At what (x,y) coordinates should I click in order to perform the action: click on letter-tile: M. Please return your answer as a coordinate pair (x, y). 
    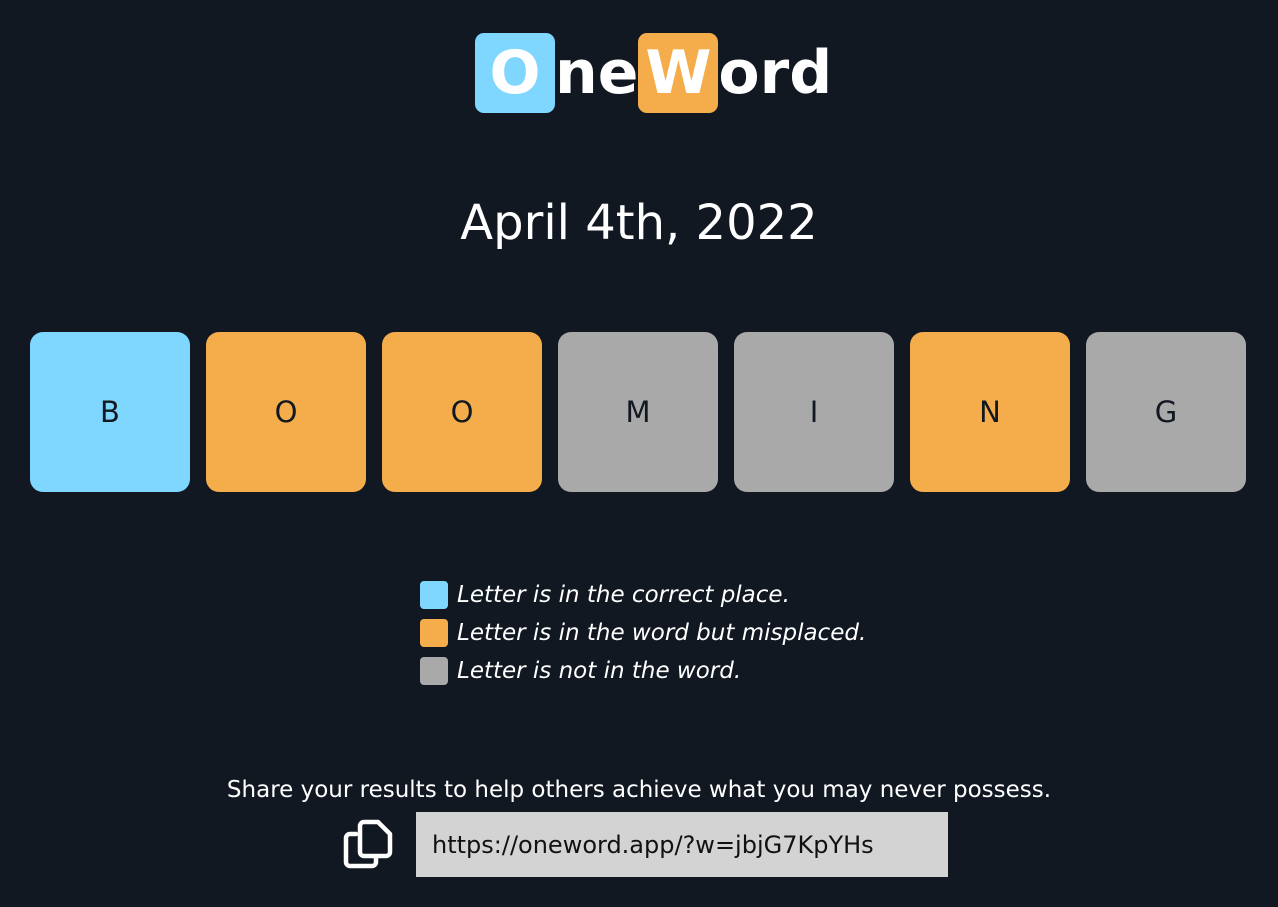
    Looking at the image, I should click on (638, 412).